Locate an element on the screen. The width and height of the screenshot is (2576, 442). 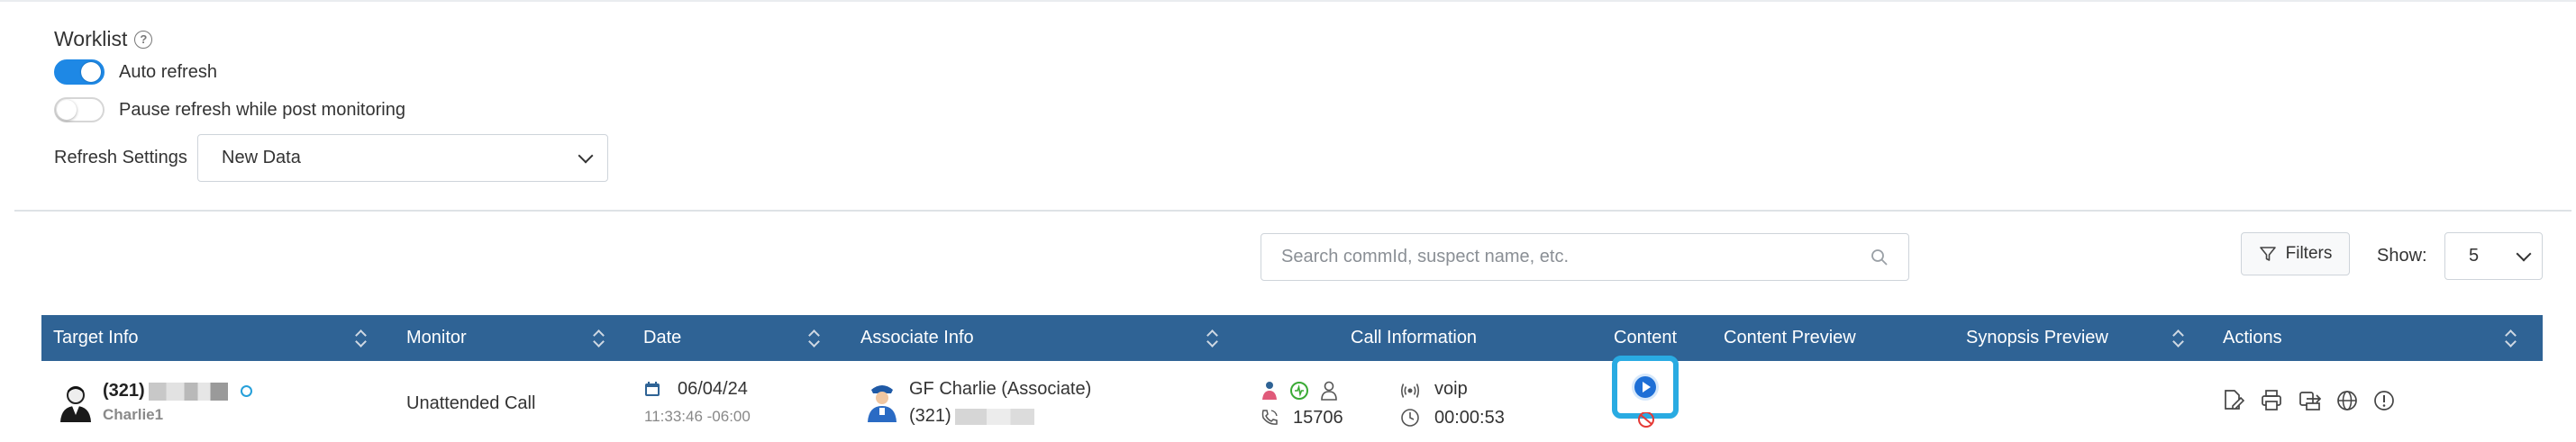
associate-name: GF Charlie (Associate) is located at coordinates (1000, 389).